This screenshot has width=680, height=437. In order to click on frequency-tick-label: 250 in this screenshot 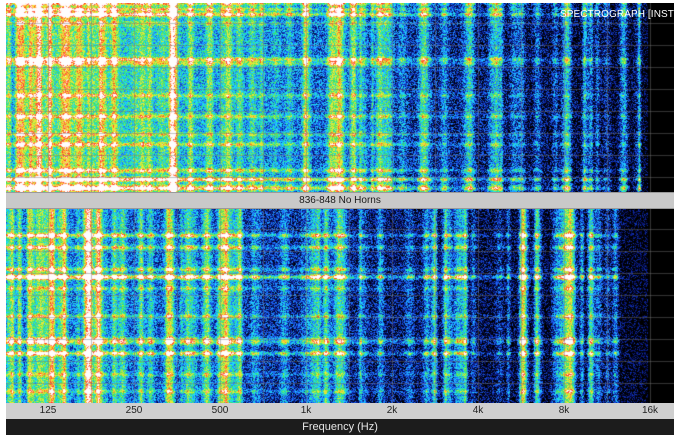, I will do `click(134, 410)`.